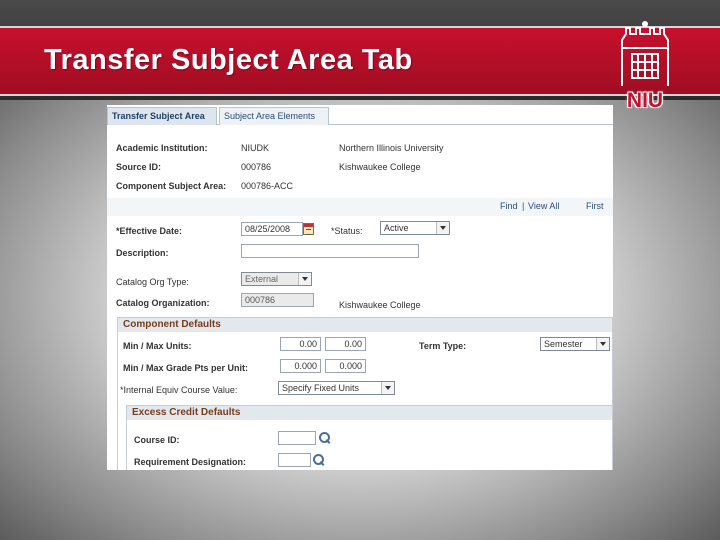 The height and width of the screenshot is (540, 720). What do you see at coordinates (543, 206) in the screenshot?
I see `grid-view-all-link: View All` at bounding box center [543, 206].